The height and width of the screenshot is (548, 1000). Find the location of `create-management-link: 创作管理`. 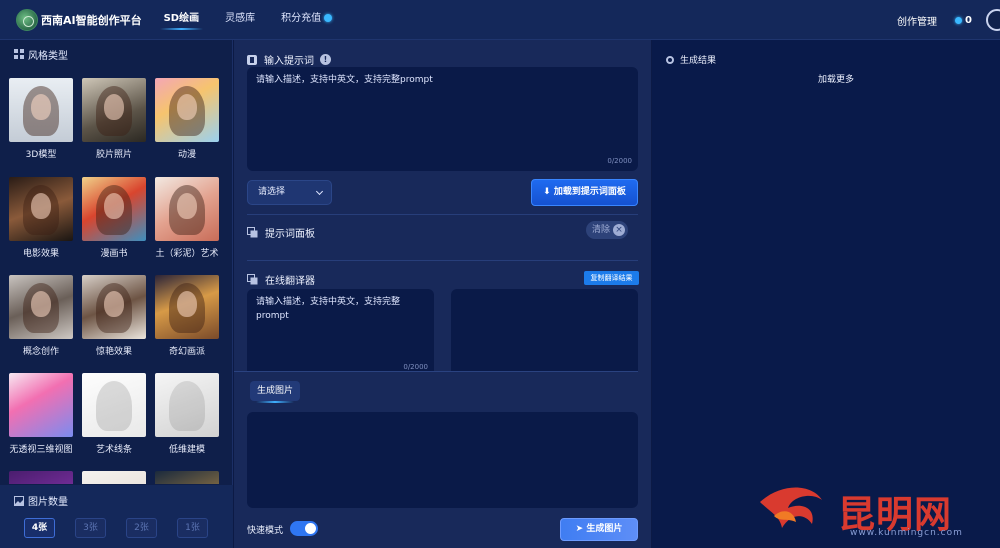

create-management-link: 创作管理 is located at coordinates (917, 20).